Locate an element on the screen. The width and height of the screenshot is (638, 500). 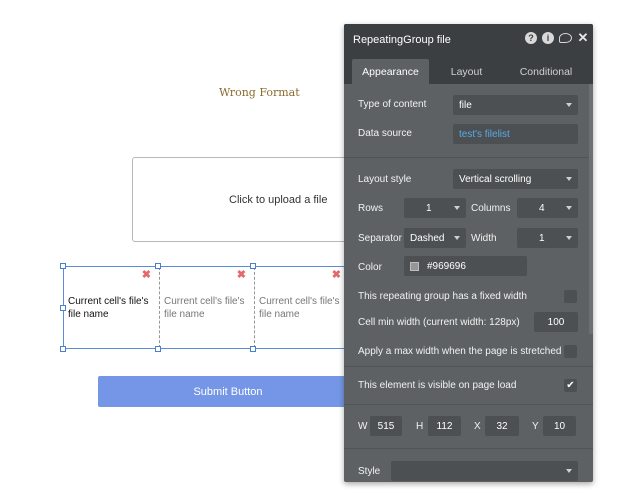
panel-tabs: Appearance Layout Conditional is located at coordinates (468, 69).